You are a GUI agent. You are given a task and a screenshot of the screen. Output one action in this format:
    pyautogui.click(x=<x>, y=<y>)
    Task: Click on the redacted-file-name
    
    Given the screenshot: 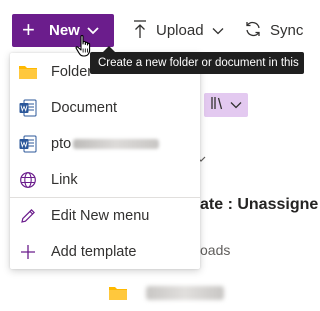 What is the action you would take?
    pyautogui.click(x=185, y=293)
    